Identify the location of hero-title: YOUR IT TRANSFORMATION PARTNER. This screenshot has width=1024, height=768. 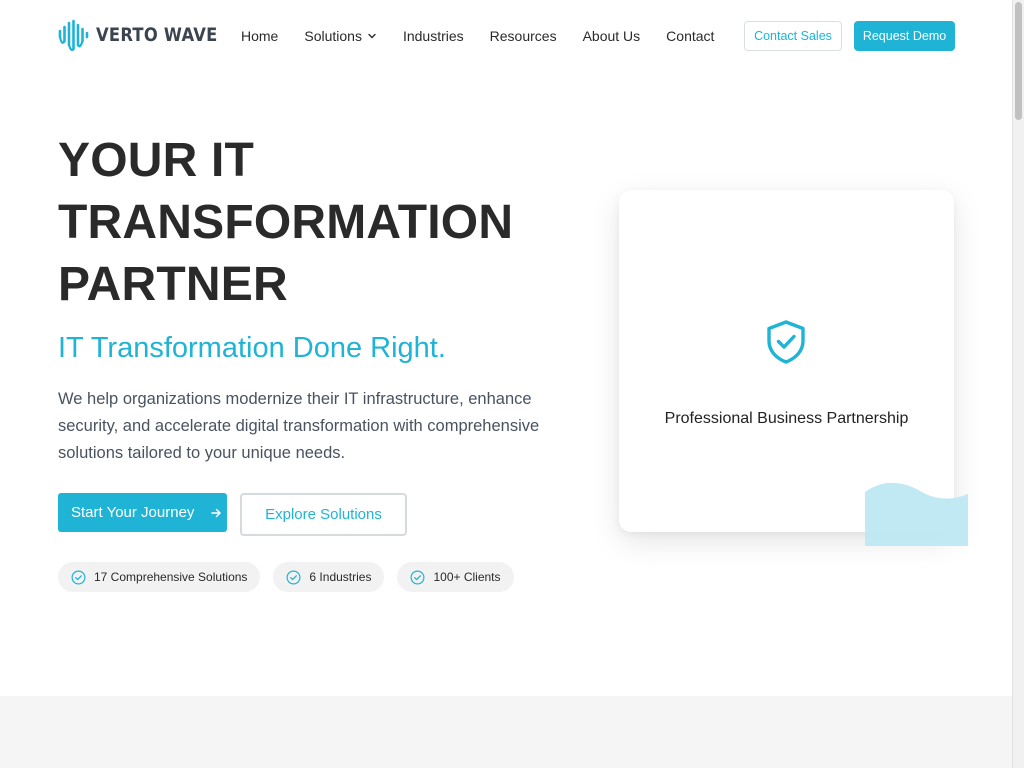
(285, 223).